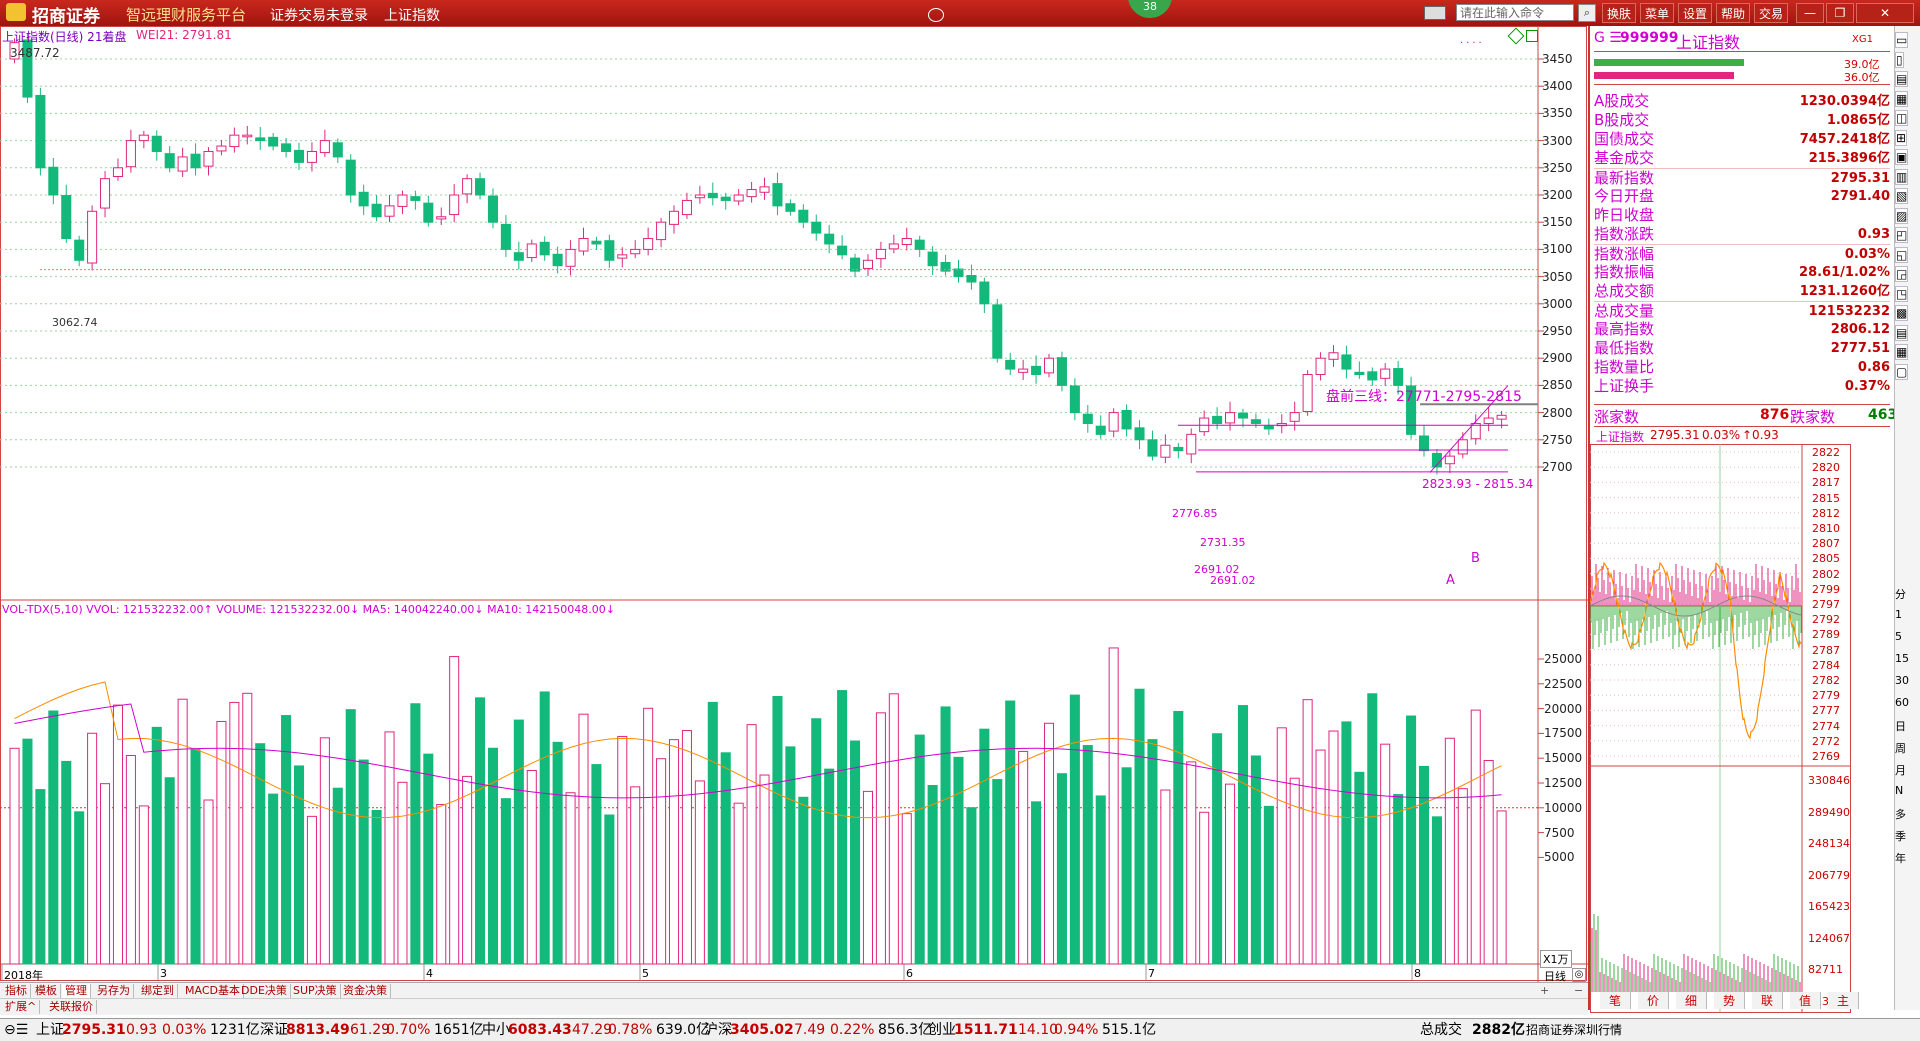  Describe the element at coordinates (1902, 235) in the screenshot. I see `tool-icon: ◰` at that location.